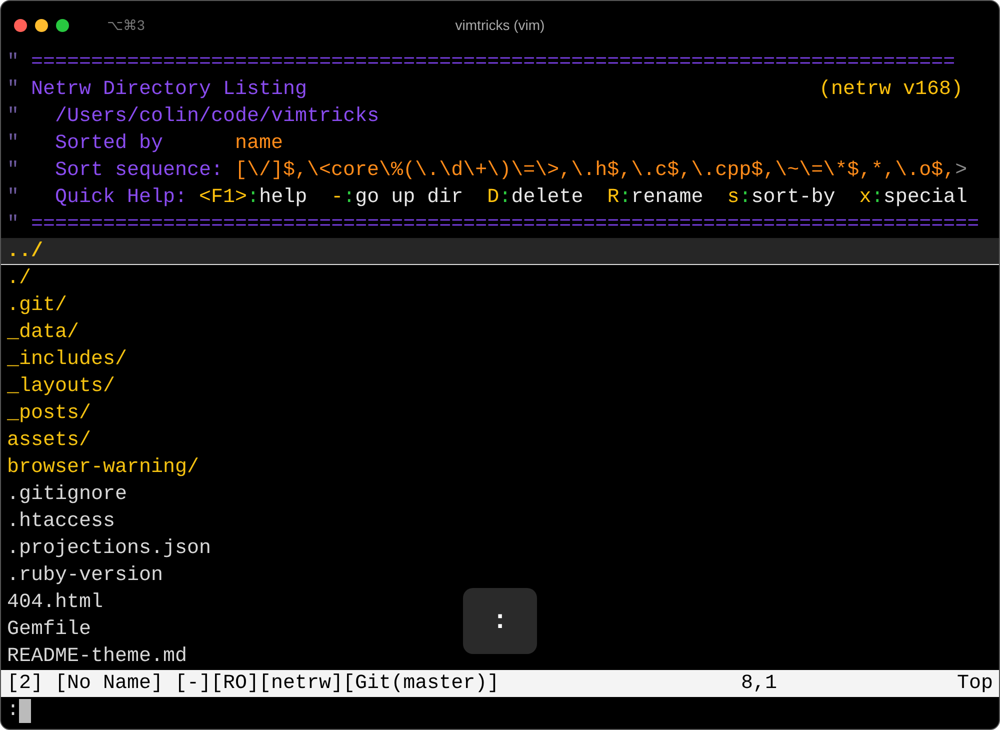 The height and width of the screenshot is (730, 1000). I want to click on status-text: [2] [No Name] [-][RO][netrw][Git(master)], so click(253, 684).